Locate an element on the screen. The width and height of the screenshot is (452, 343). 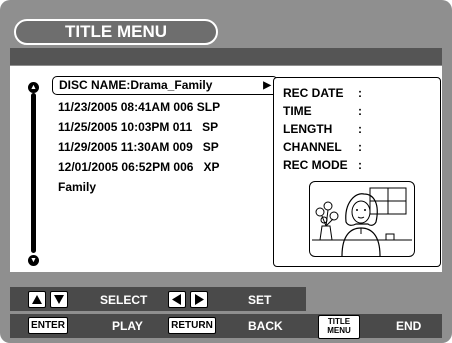
select-label: SELECT is located at coordinates (124, 300).